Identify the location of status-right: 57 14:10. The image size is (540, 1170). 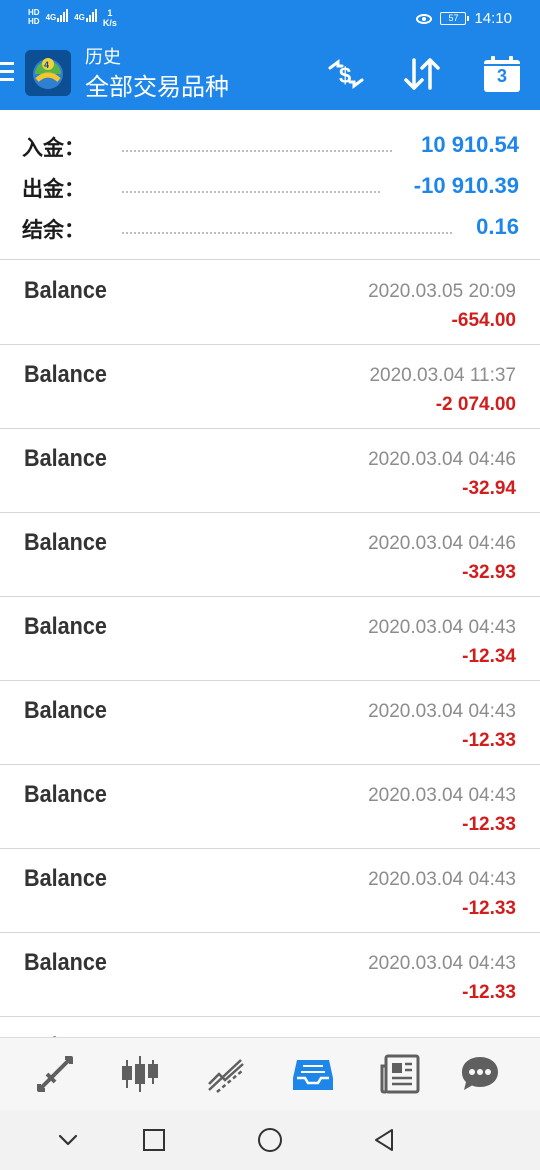
(464, 18).